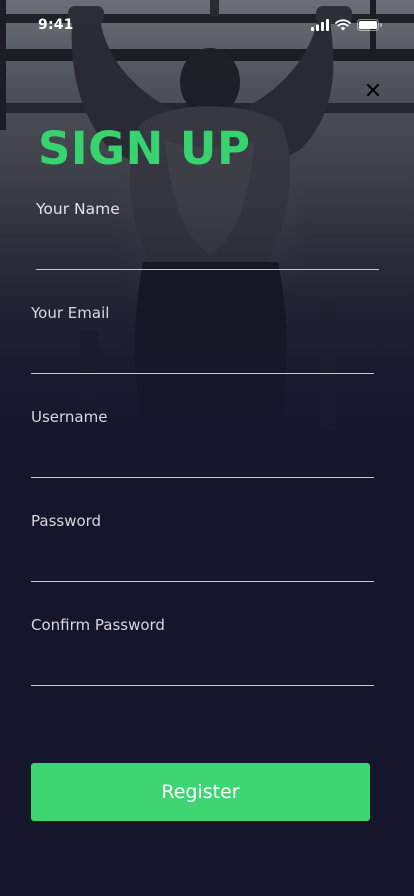 The image size is (414, 896). Describe the element at coordinates (207, 22) in the screenshot. I see `status-bar: 9:41` at that location.